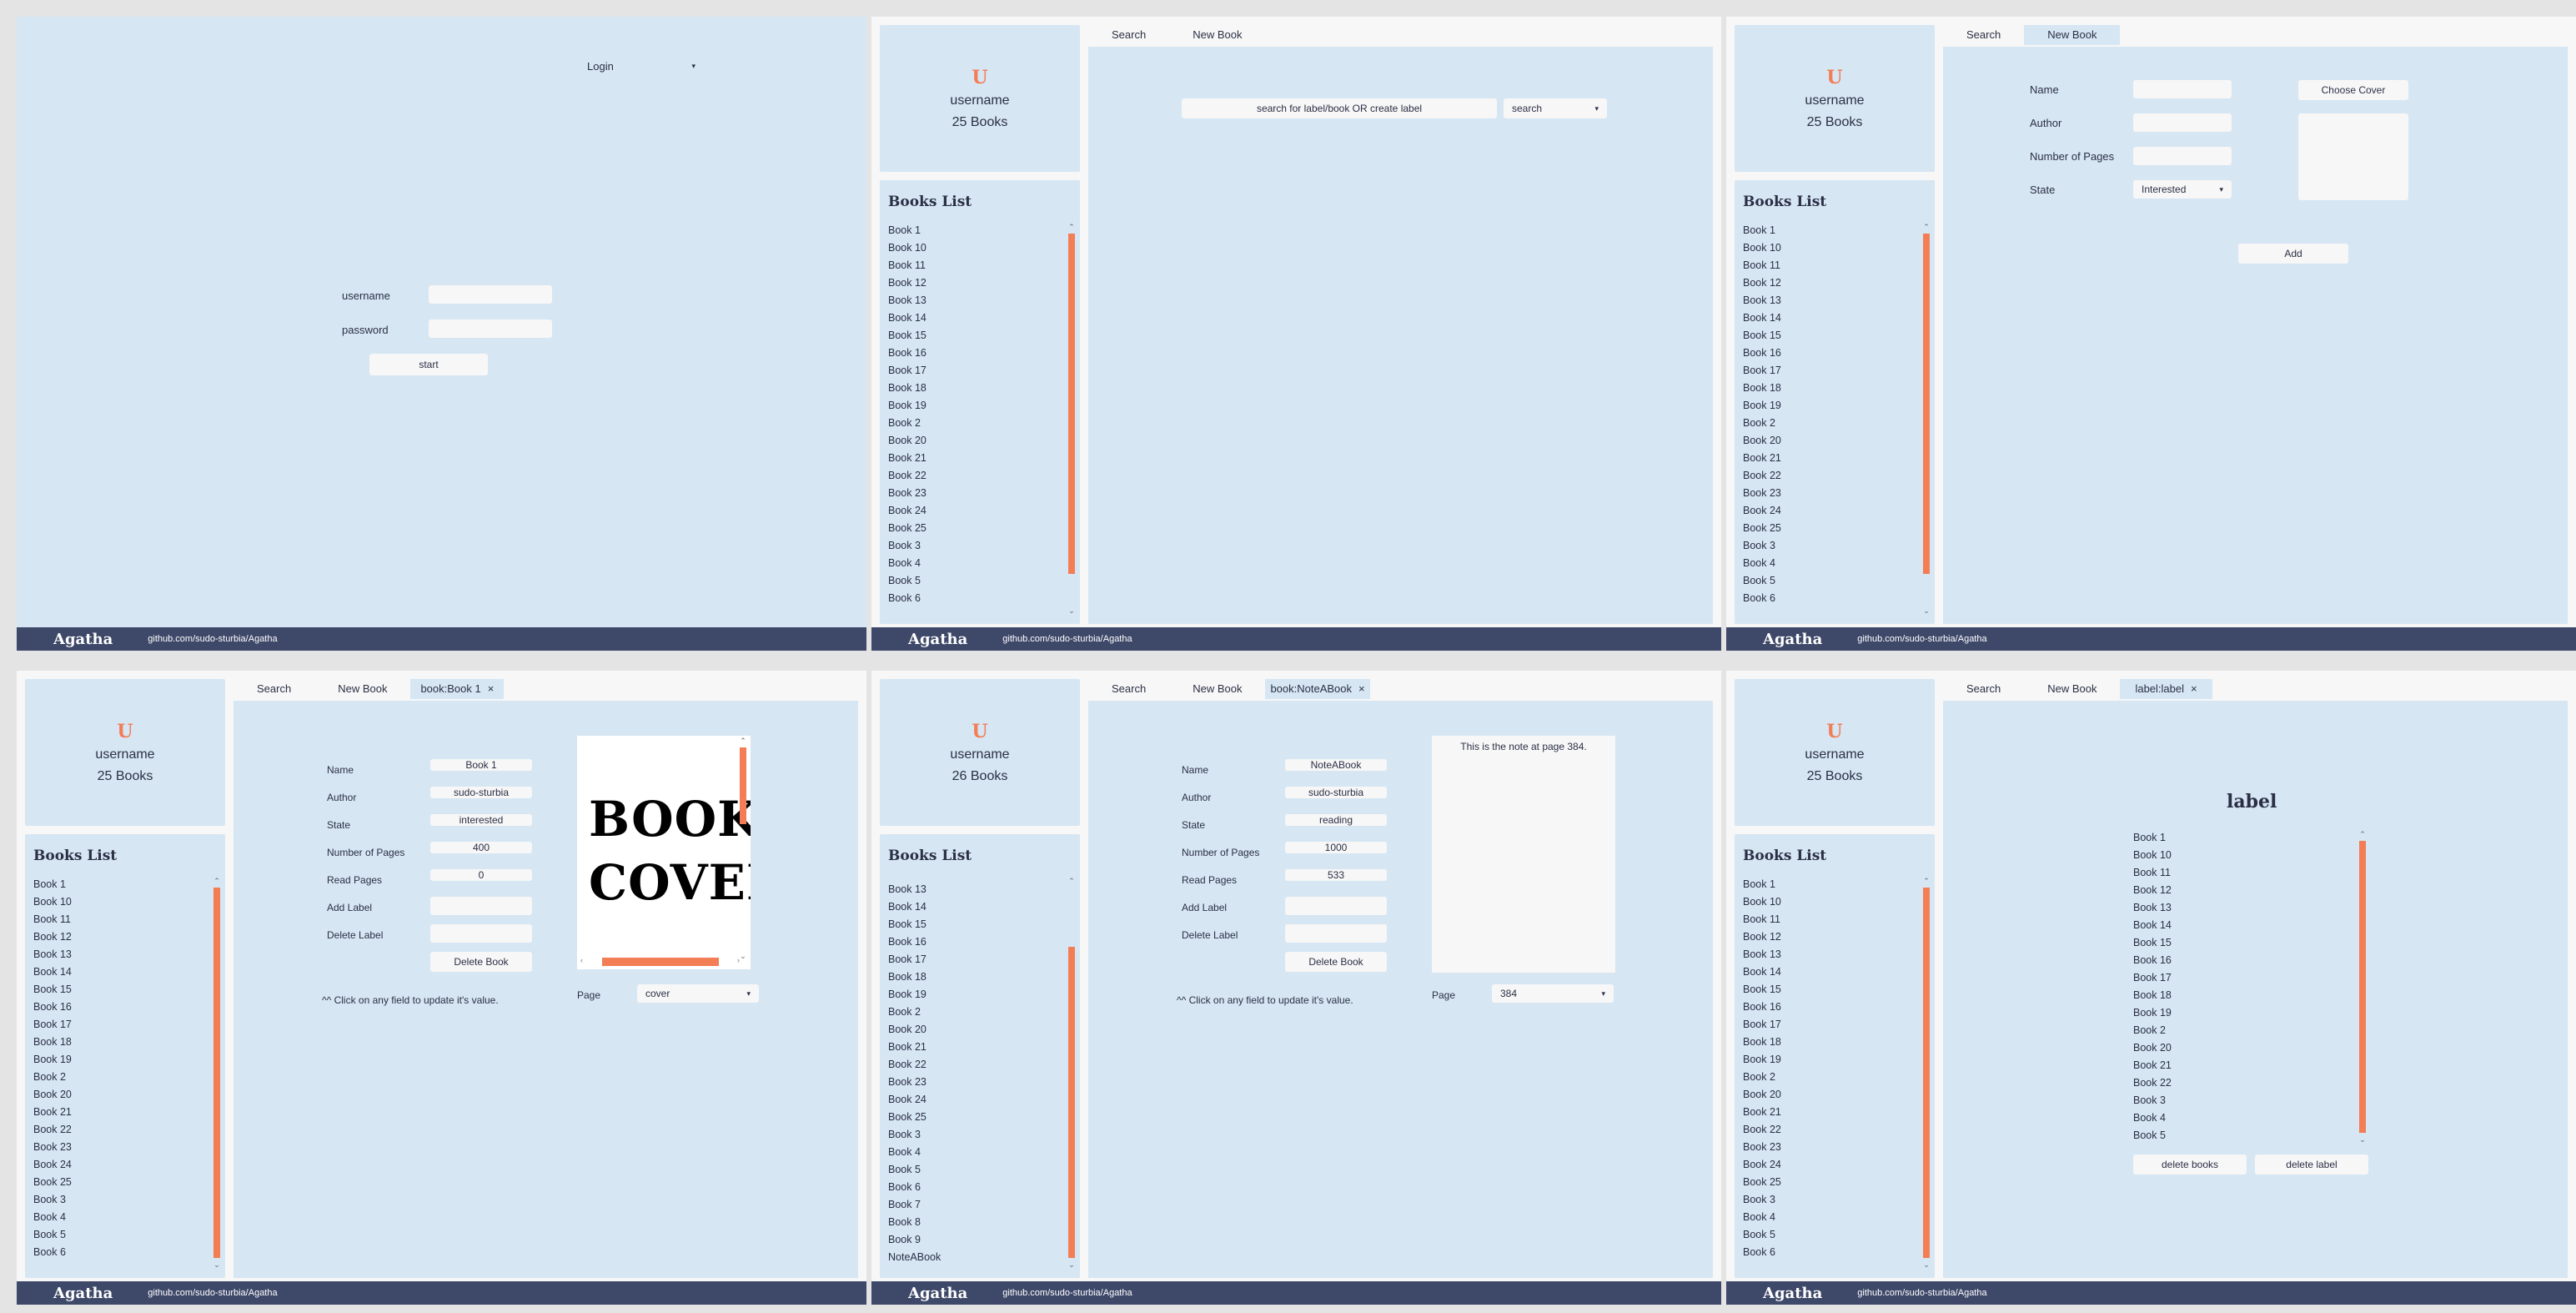 This screenshot has height=1313, width=2576. What do you see at coordinates (743, 848) in the screenshot?
I see `cover-vertical-scrollbar: ⌃ ⌄` at bounding box center [743, 848].